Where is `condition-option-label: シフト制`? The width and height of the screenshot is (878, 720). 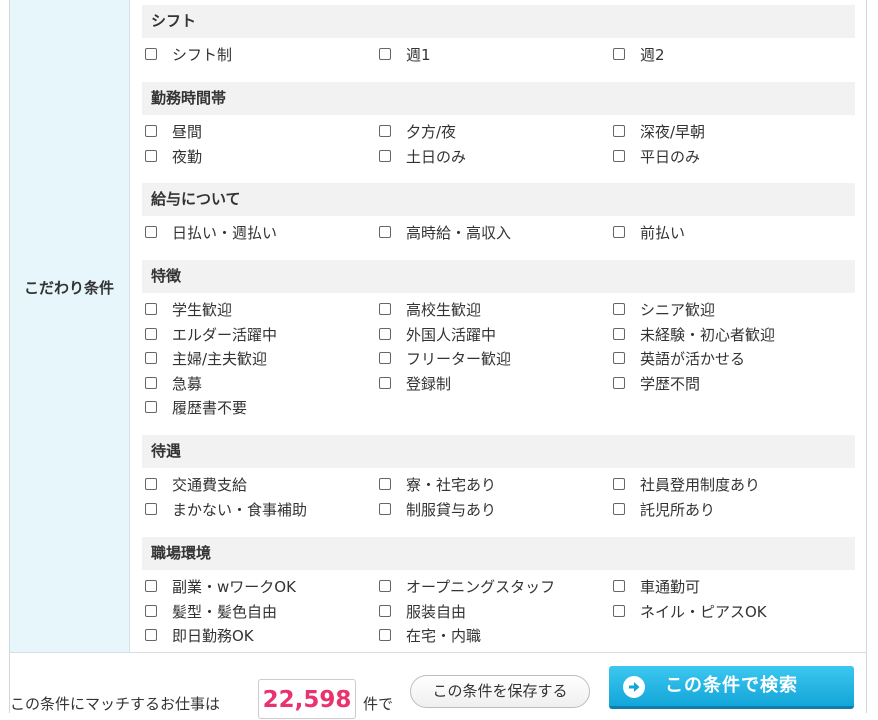 condition-option-label: シフト制 is located at coordinates (202, 55).